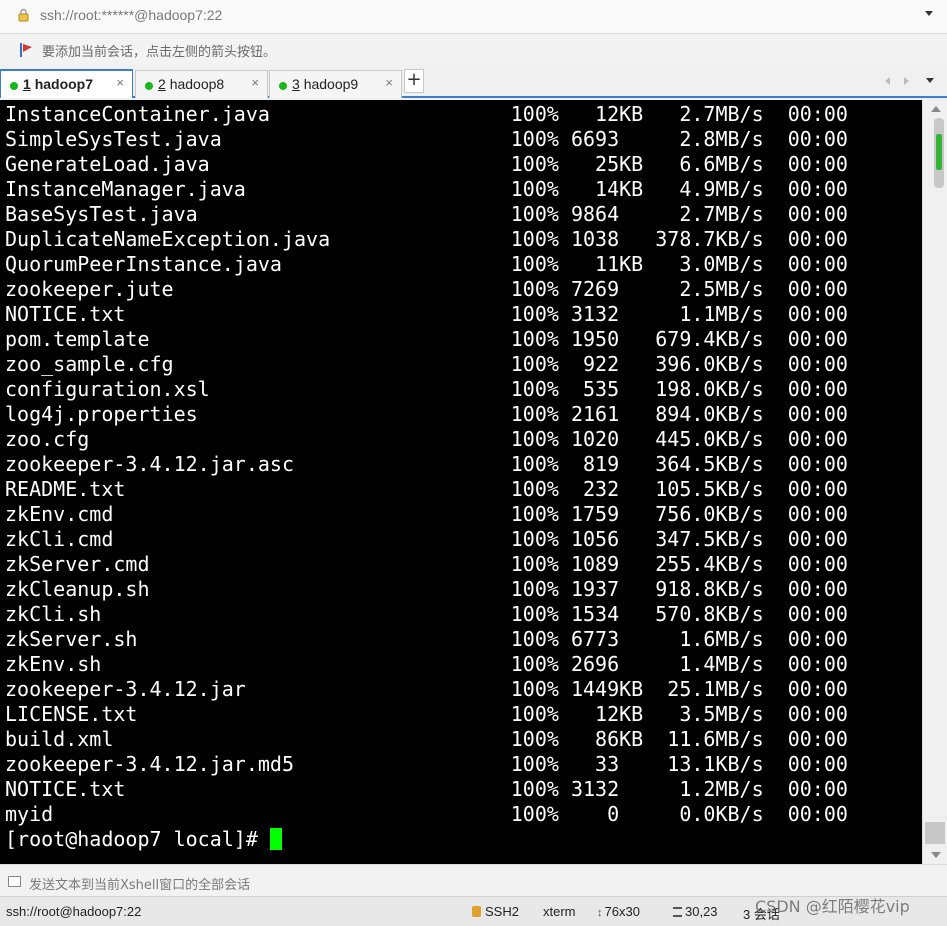 Image resolution: width=947 pixels, height=926 pixels. Describe the element at coordinates (709, 439) in the screenshot. I see `transfer-speed: 445.0KB/s` at that location.